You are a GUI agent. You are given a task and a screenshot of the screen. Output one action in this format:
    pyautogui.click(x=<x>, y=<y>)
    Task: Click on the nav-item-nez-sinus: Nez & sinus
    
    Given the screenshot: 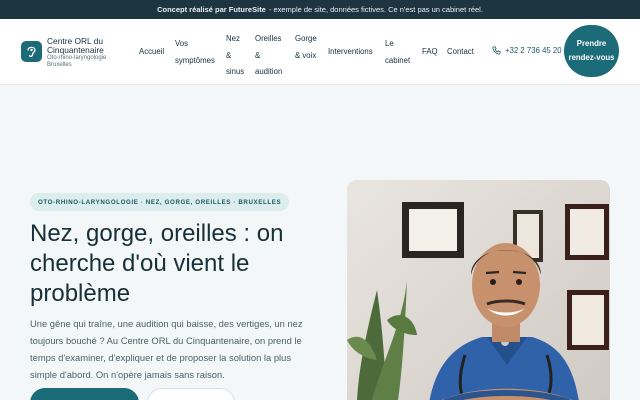 What is the action you would take?
    pyautogui.click(x=235, y=56)
    